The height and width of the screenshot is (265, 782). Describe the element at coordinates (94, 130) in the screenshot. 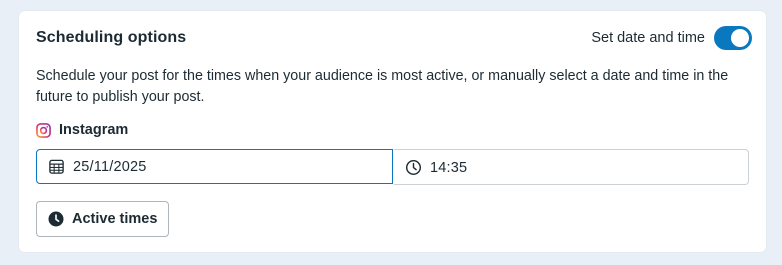

I see `platform-label: Instagram` at that location.